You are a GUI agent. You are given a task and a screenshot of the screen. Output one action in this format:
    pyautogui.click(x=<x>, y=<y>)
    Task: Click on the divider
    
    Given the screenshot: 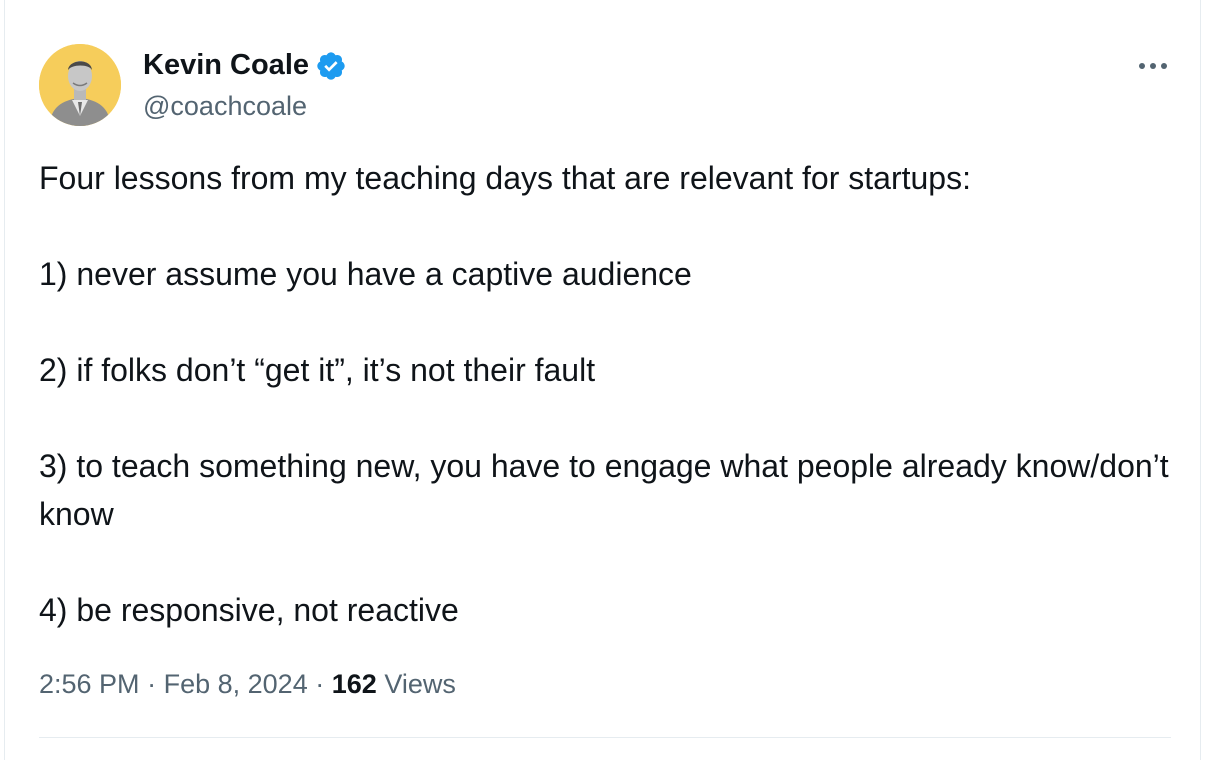 What is the action you would take?
    pyautogui.click(x=605, y=737)
    